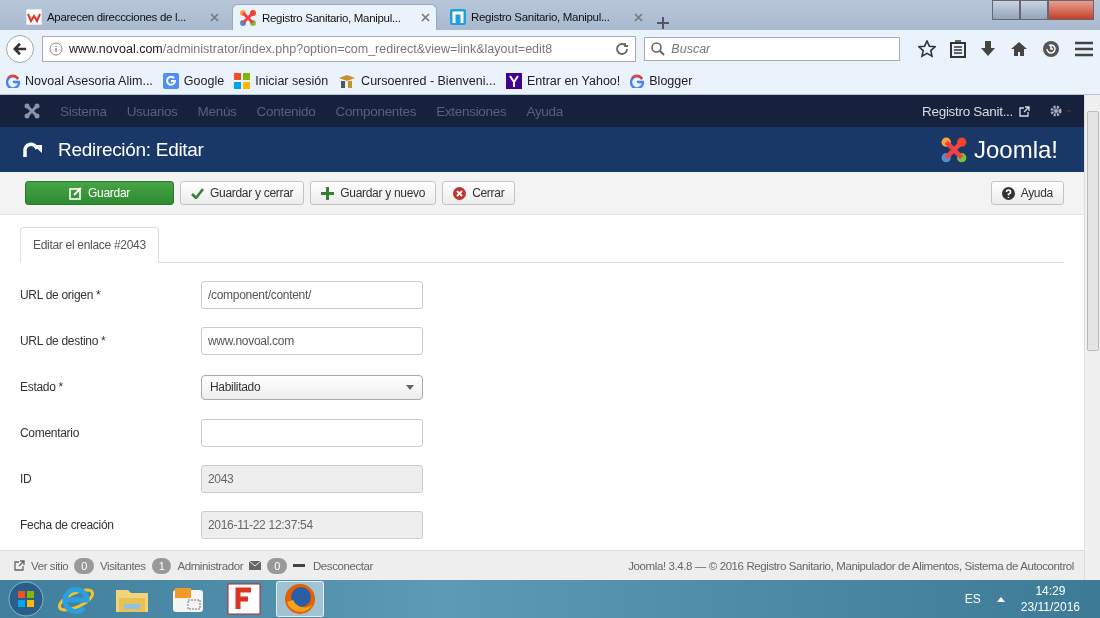 The image size is (1100, 618). Describe the element at coordinates (61, 295) in the screenshot. I see `field-label: URL de origen *` at that location.